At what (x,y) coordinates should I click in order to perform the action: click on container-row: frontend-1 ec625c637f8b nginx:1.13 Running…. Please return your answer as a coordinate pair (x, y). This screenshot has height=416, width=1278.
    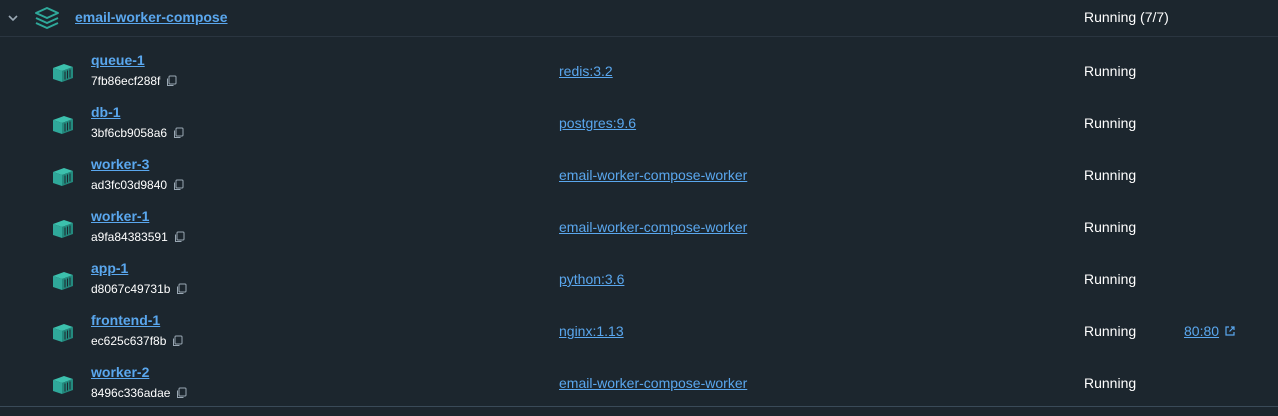
    Looking at the image, I should click on (639, 332).